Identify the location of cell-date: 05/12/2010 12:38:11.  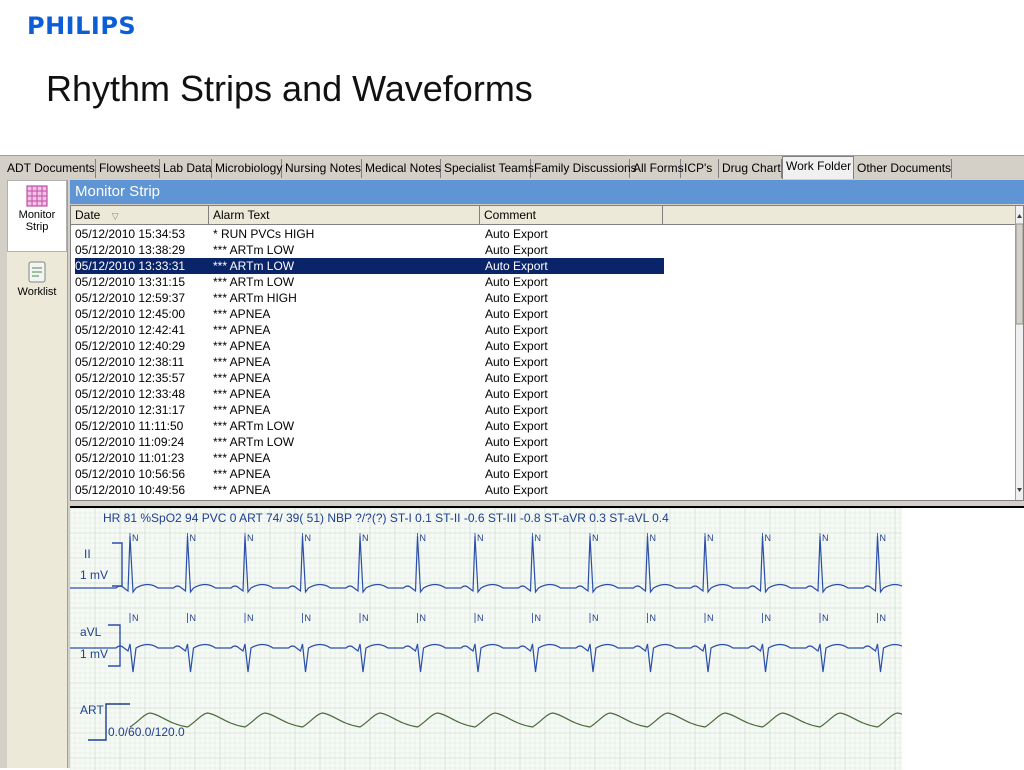
(130, 362).